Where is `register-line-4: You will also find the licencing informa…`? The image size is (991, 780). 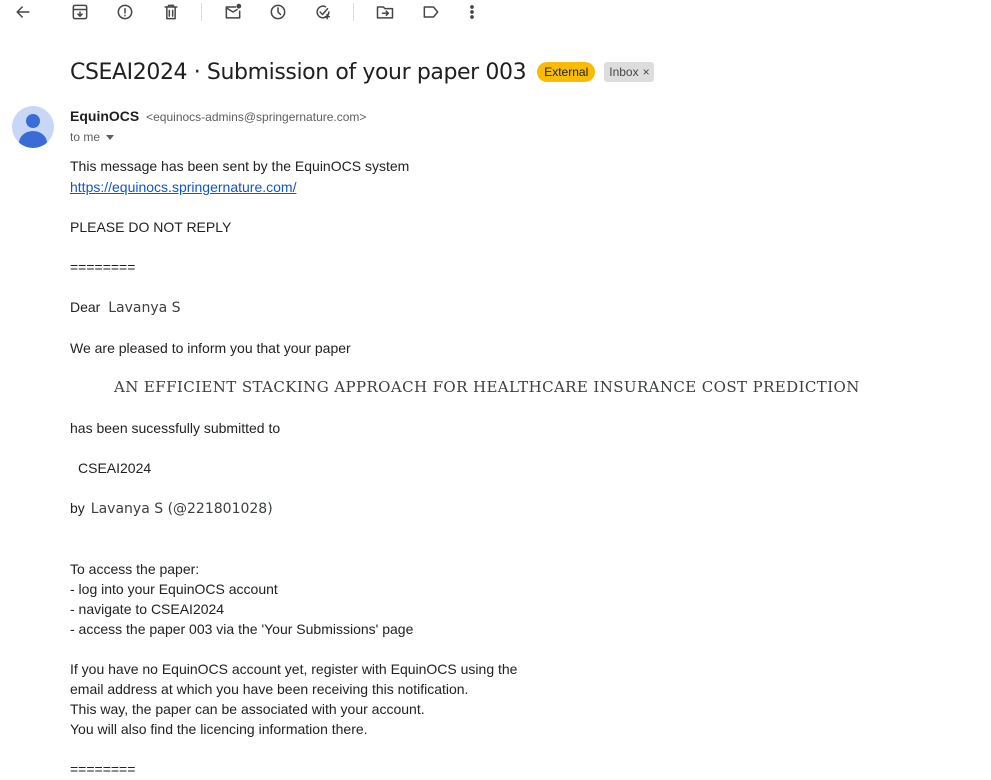
register-line-4: You will also find the licencing informa… is located at coordinates (219, 729).